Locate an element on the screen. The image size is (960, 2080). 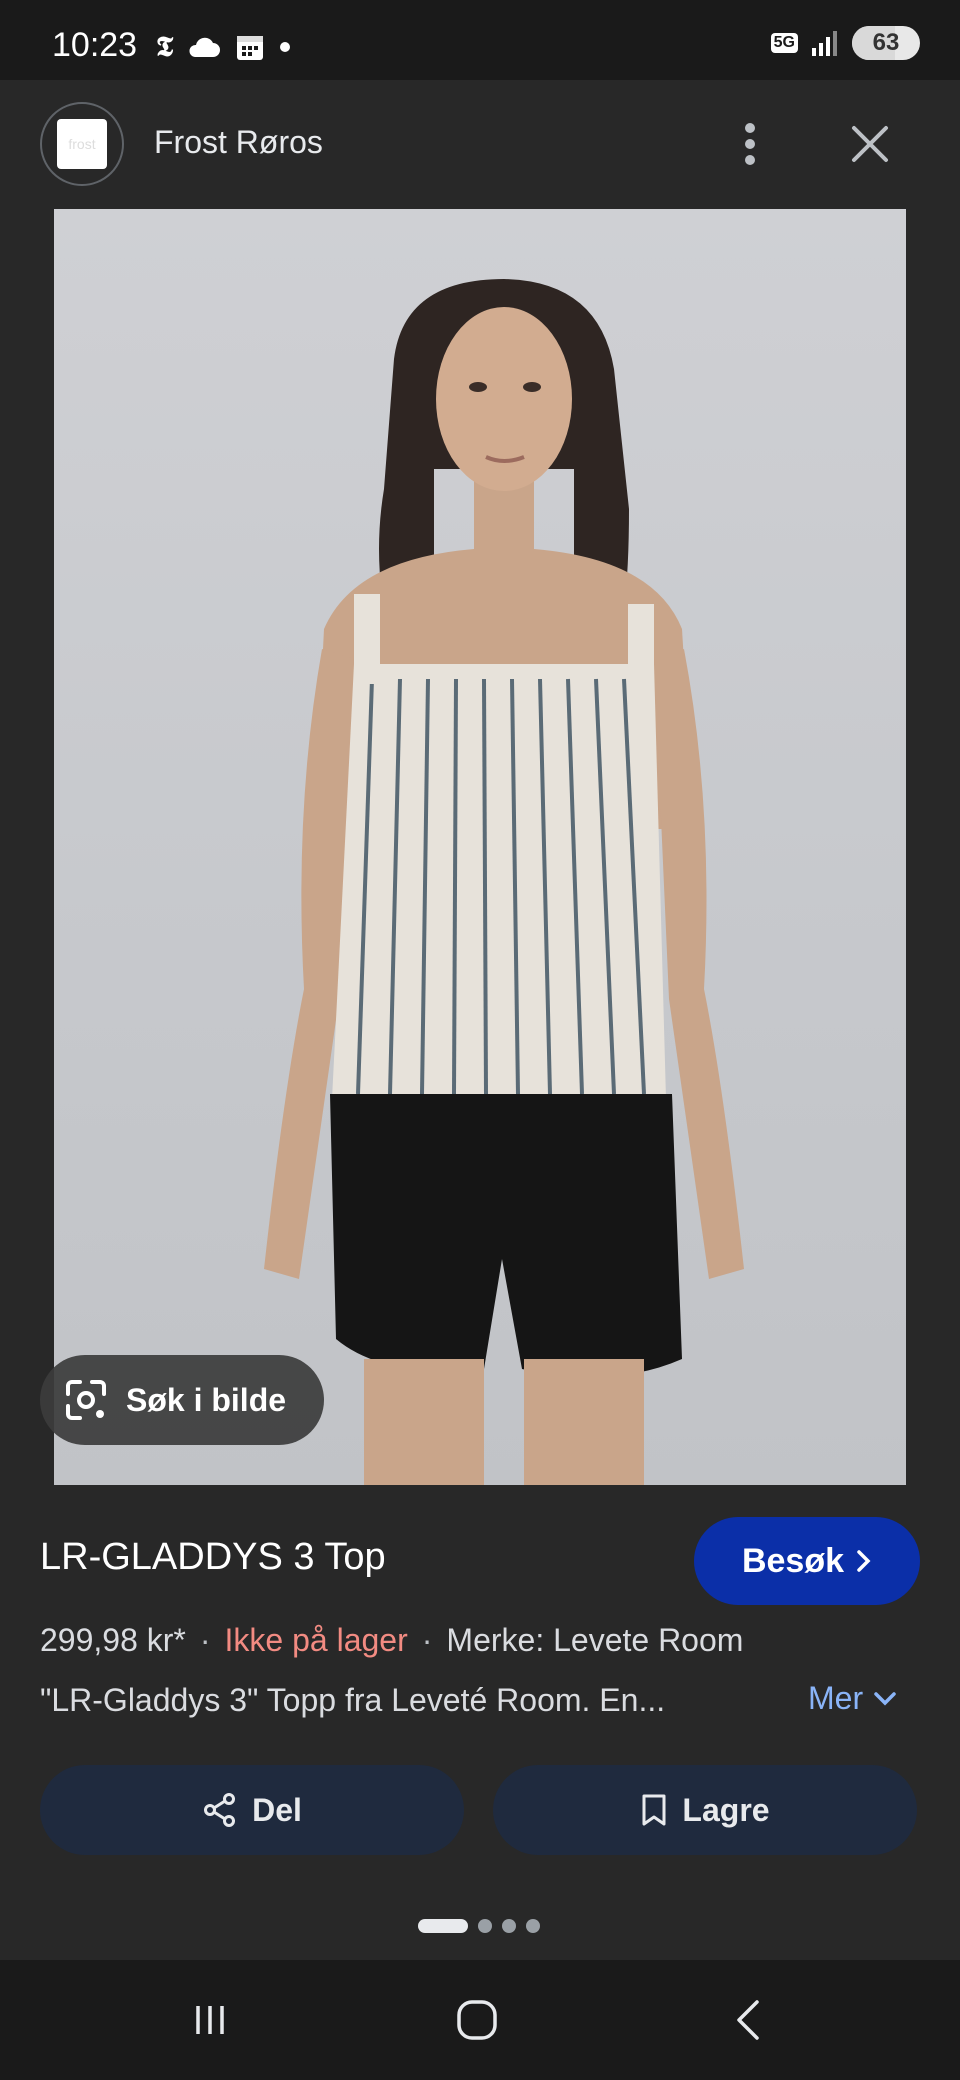
status-bar: 10:23 𝕿 5G 63 is located at coordinates (480, 40).